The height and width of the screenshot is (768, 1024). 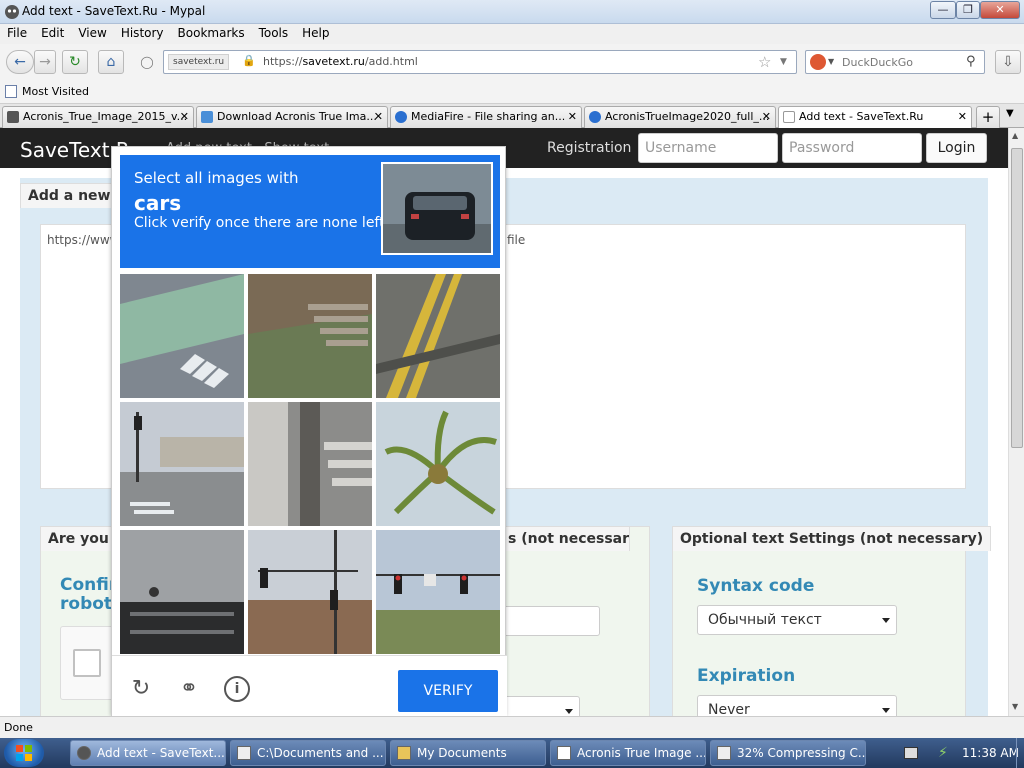 I want to click on textarea-content-right: file, so click(x=516, y=240).